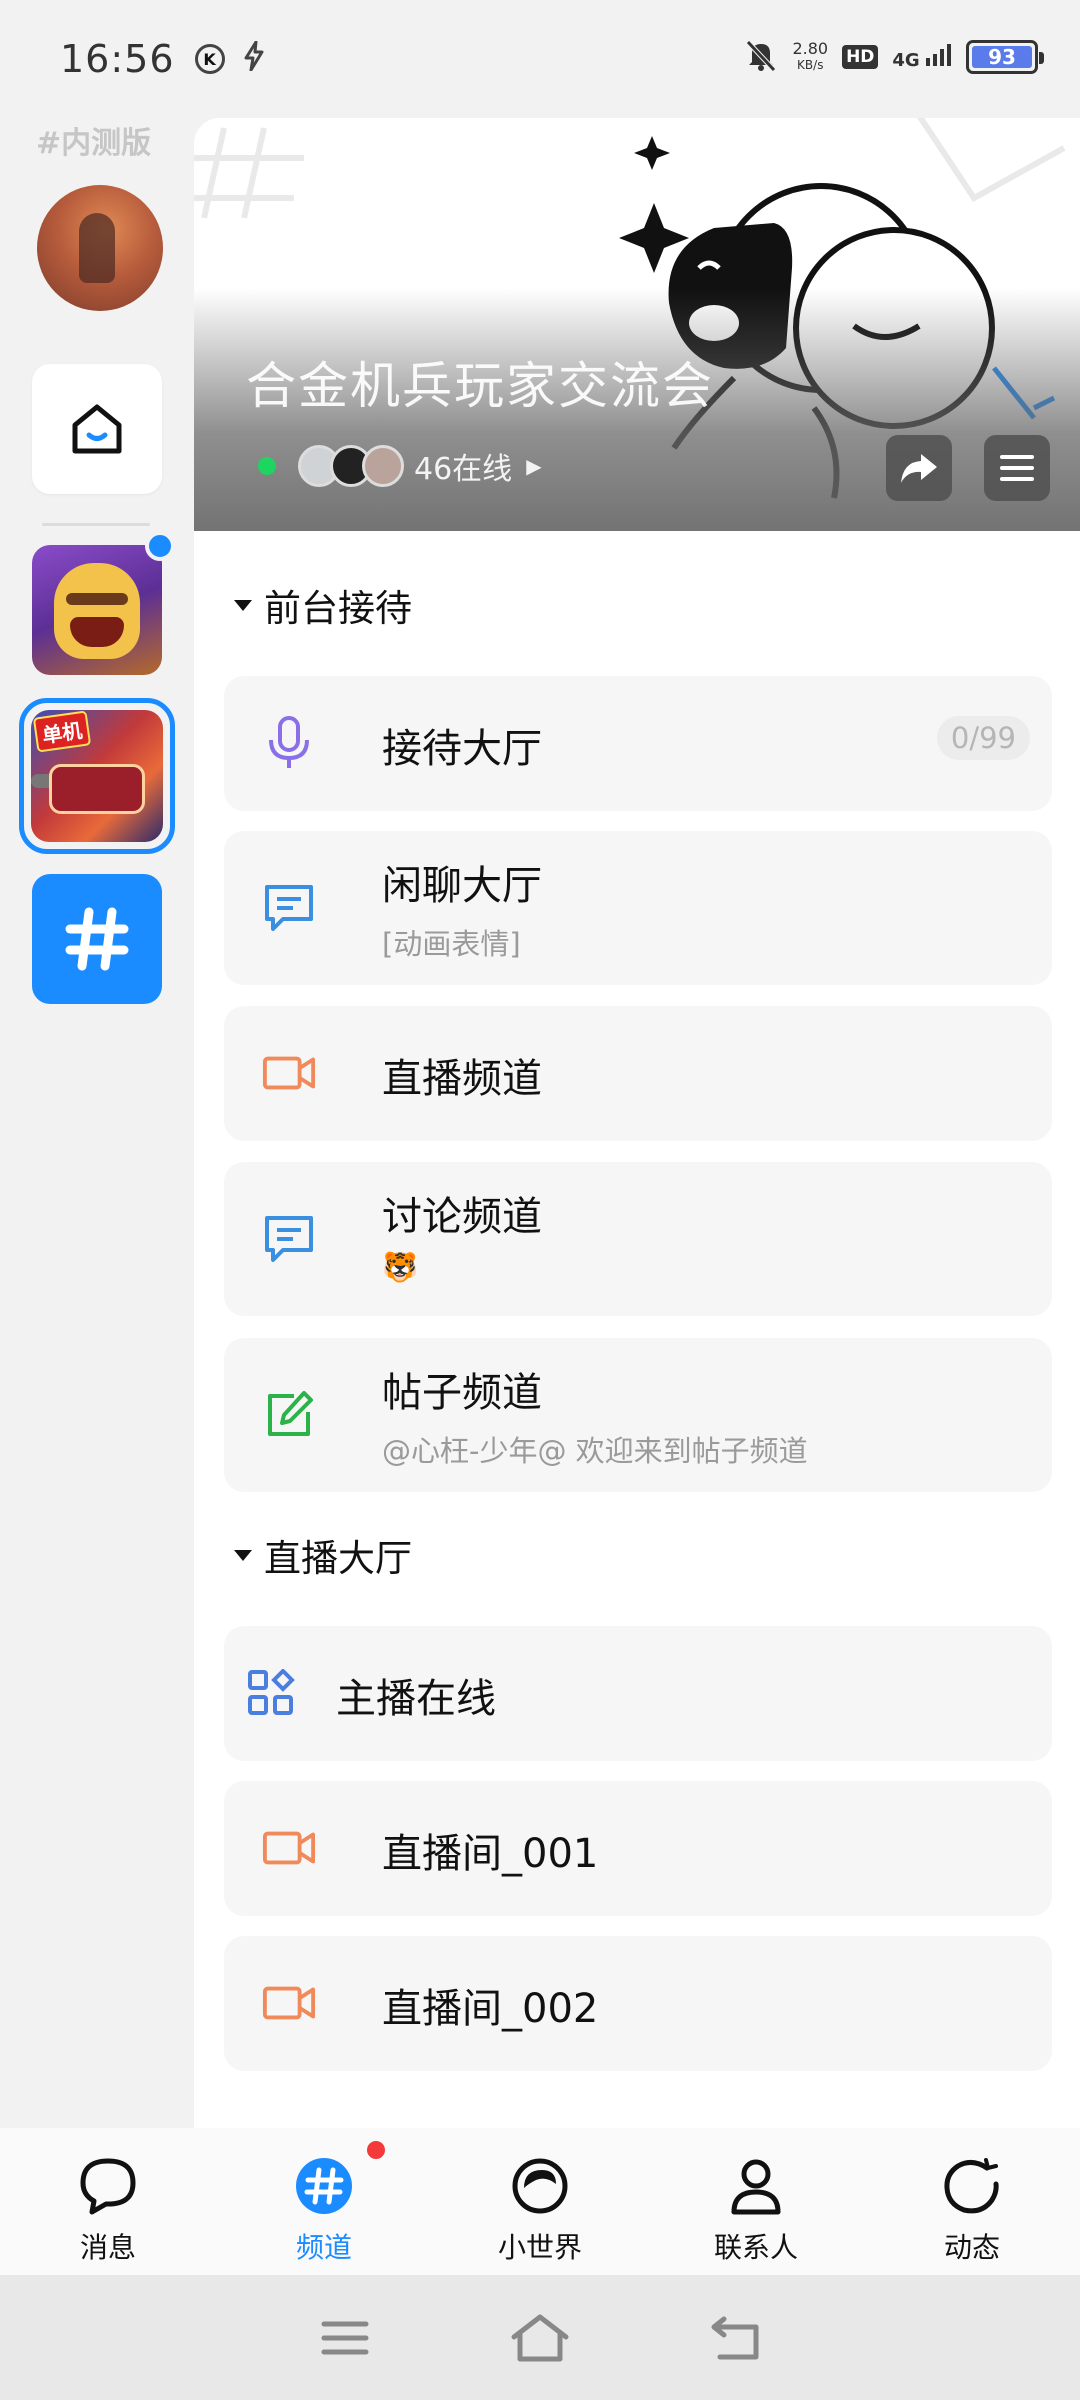 Image resolution: width=1080 pixels, height=2400 pixels. I want to click on apps-grid-icon, so click(271, 1693).